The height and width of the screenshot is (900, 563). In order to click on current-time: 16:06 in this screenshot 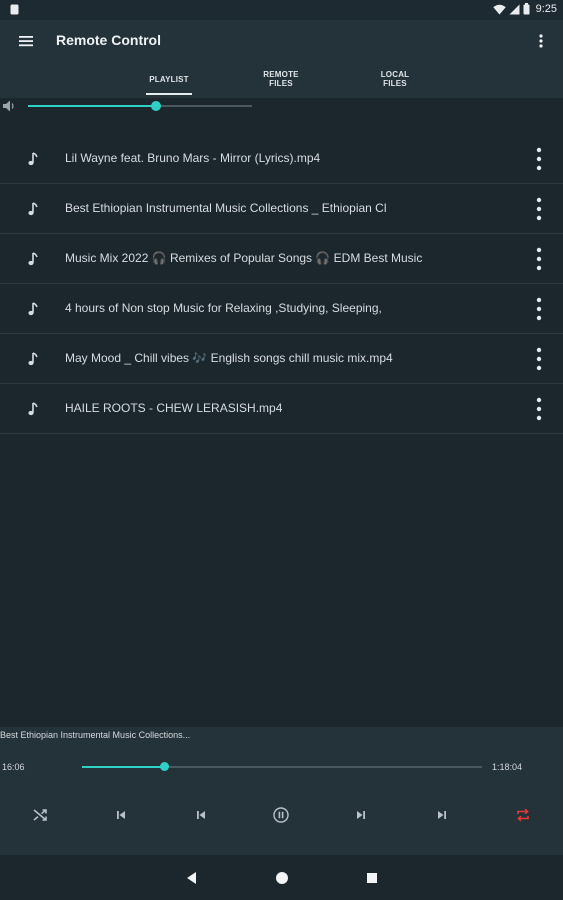, I will do `click(13, 767)`.